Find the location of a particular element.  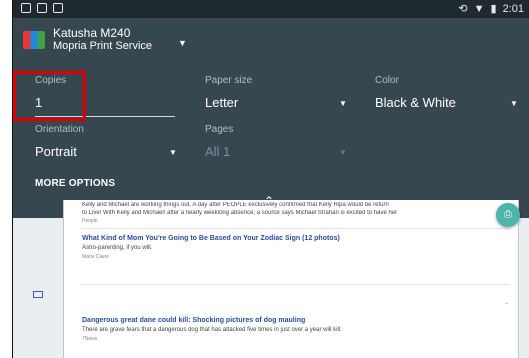

battery-icon: ▮ is located at coordinates (493, 9).